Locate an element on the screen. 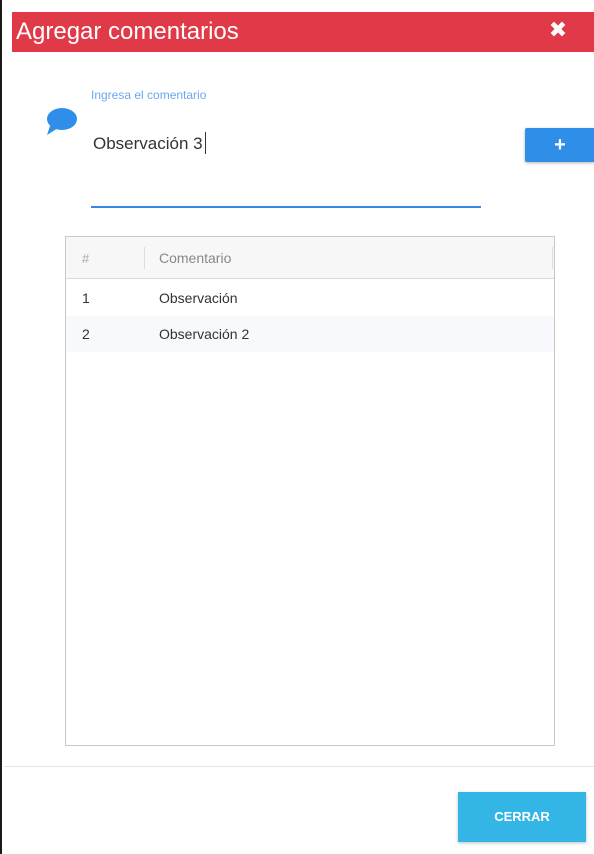 The height and width of the screenshot is (854, 594). column-header-number: # is located at coordinates (85, 258).